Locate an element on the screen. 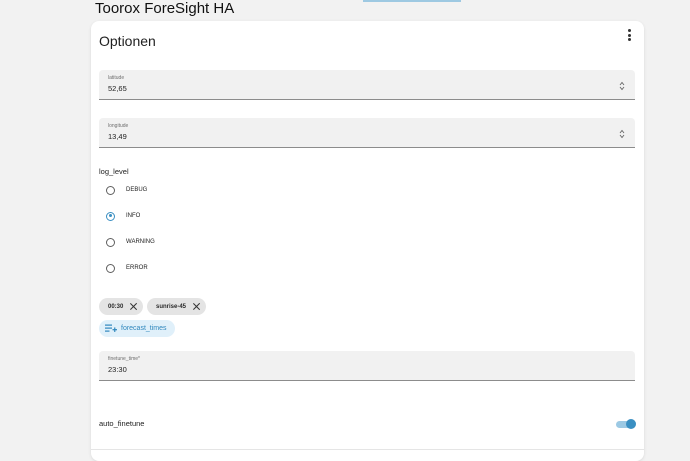  latitude-label: latitude is located at coordinates (116, 78).